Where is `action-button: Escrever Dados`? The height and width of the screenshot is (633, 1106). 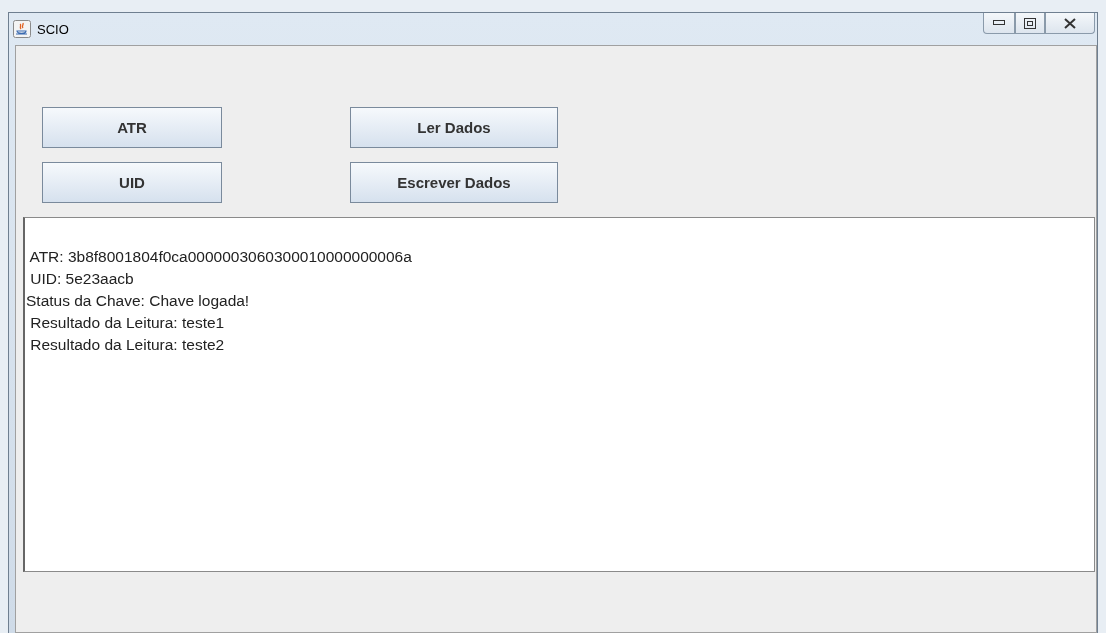 action-button: Escrever Dados is located at coordinates (454, 182).